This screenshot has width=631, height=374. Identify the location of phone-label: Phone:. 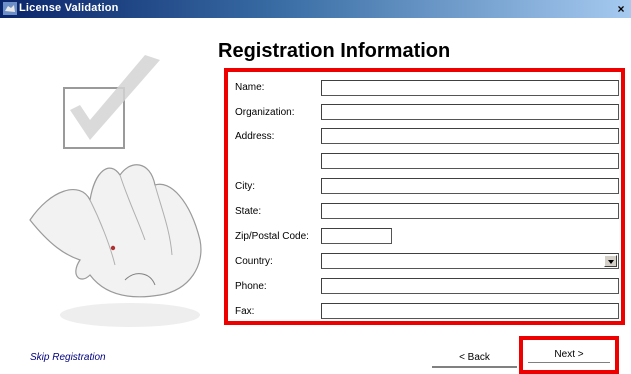
(251, 286).